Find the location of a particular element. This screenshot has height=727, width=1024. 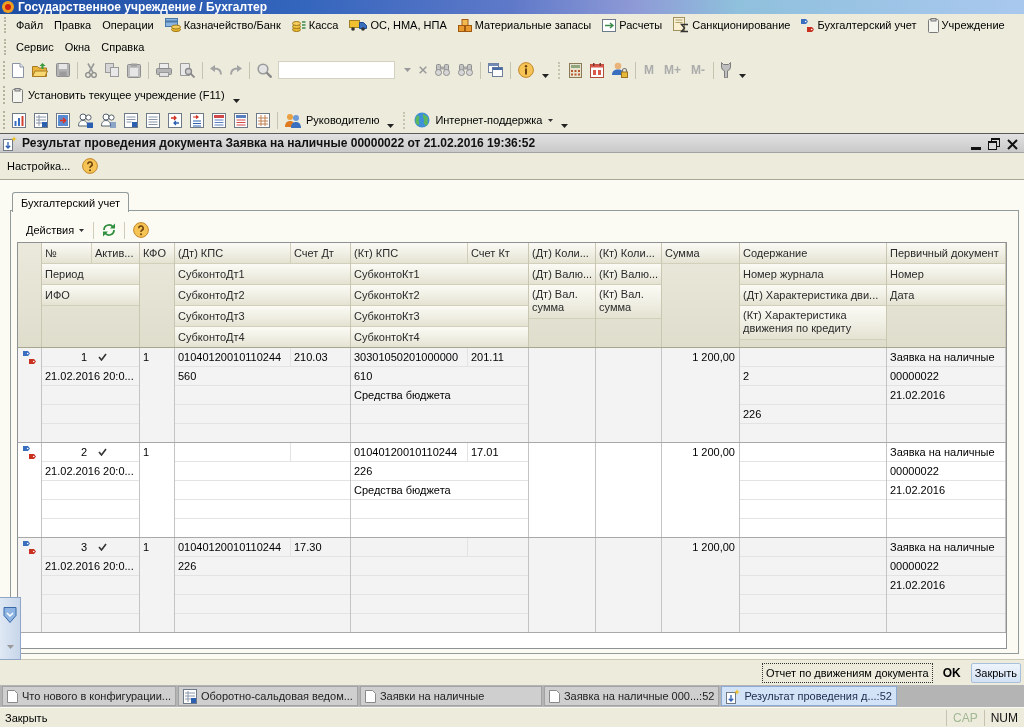

menu-item: Бухгалтерский учет is located at coordinates (859, 25).